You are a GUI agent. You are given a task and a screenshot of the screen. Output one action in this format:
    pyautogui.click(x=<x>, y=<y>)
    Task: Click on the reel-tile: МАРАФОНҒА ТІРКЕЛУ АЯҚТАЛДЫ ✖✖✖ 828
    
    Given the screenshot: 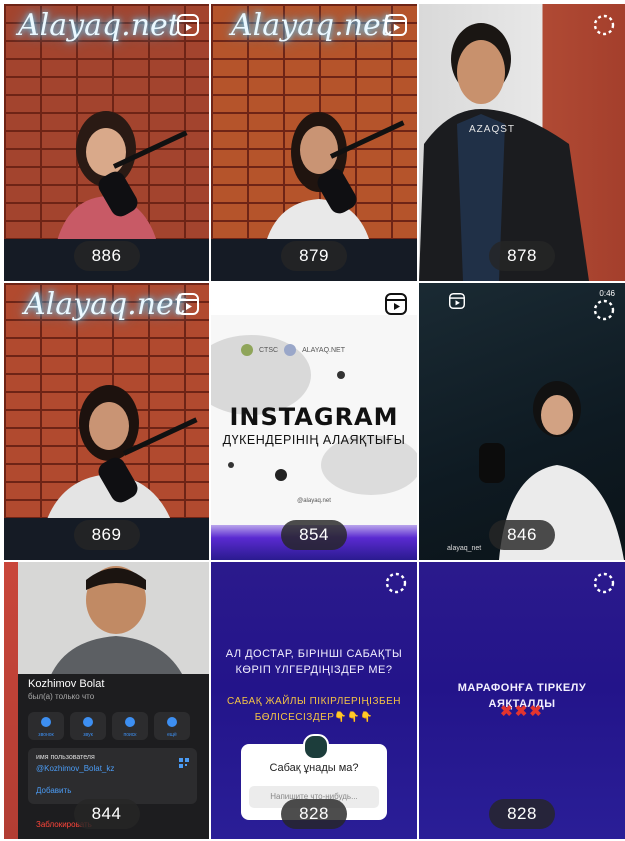 What is the action you would take?
    pyautogui.click(x=522, y=700)
    